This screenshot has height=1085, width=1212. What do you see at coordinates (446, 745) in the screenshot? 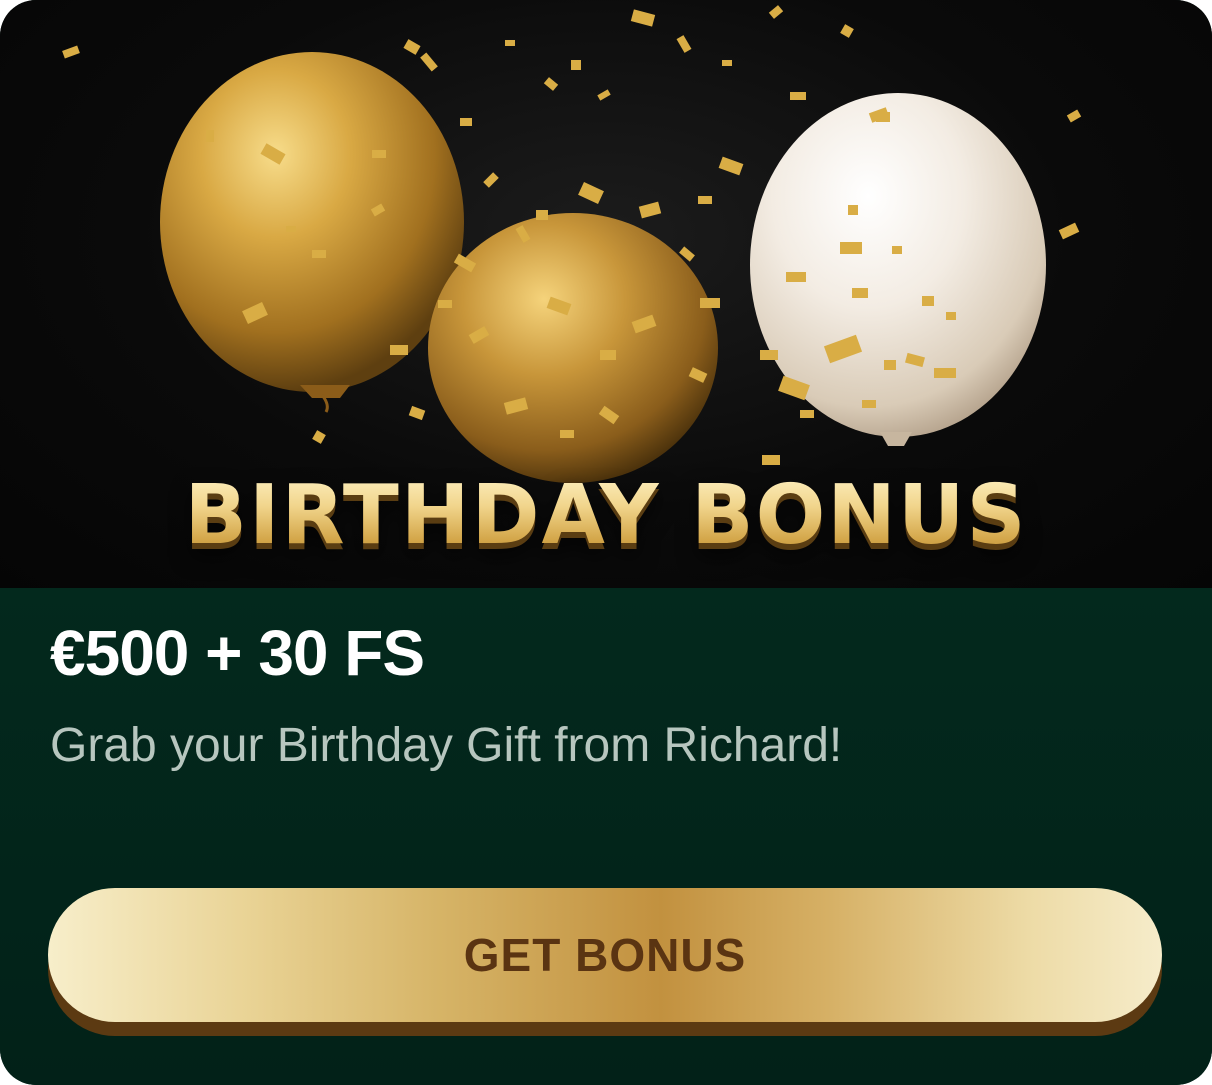
I see `bonus-description: Grab your Birthday Gift from Richard!` at bounding box center [446, 745].